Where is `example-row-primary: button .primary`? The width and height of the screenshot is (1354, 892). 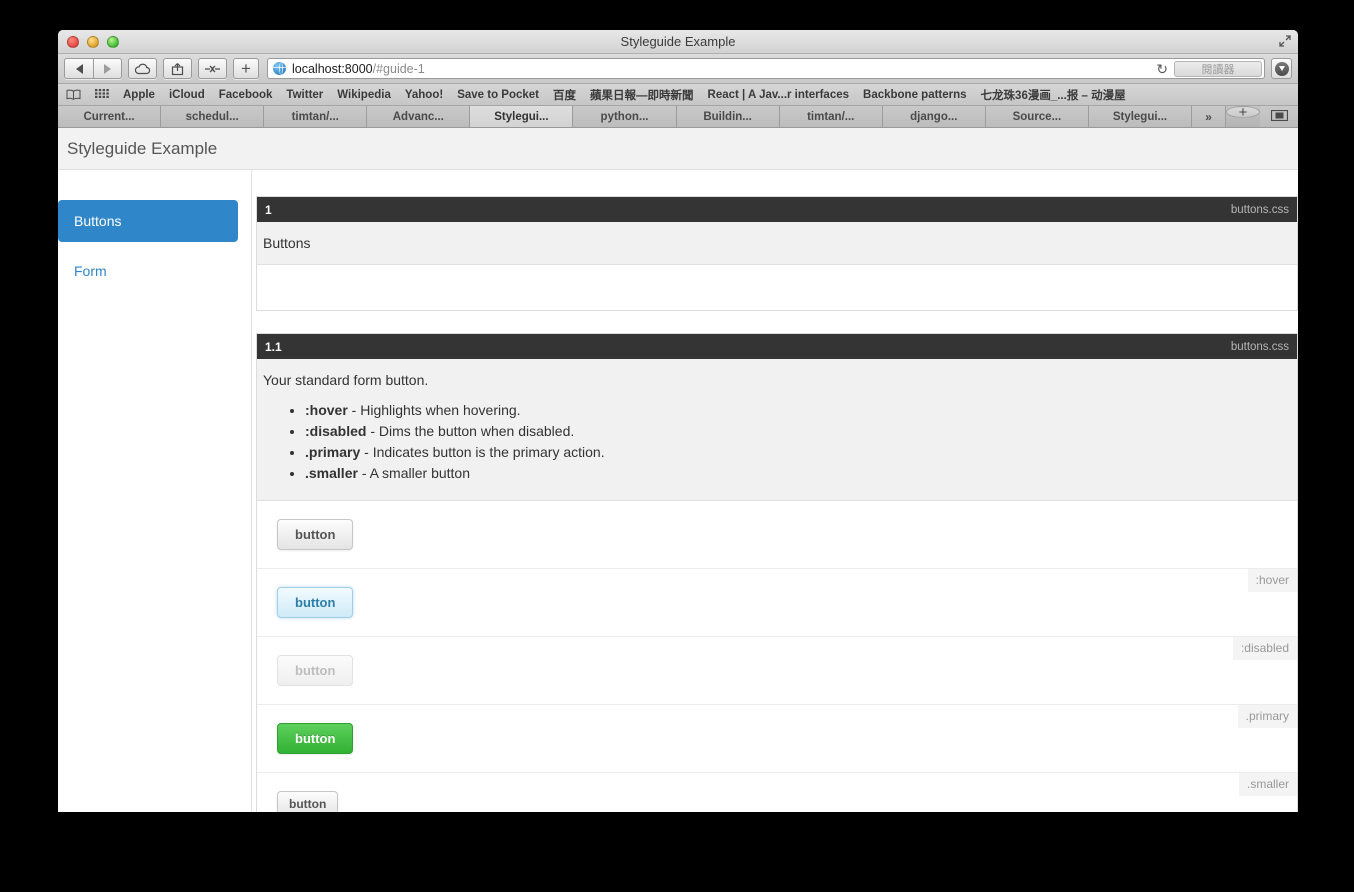
example-row-primary: button .primary is located at coordinates (777, 739).